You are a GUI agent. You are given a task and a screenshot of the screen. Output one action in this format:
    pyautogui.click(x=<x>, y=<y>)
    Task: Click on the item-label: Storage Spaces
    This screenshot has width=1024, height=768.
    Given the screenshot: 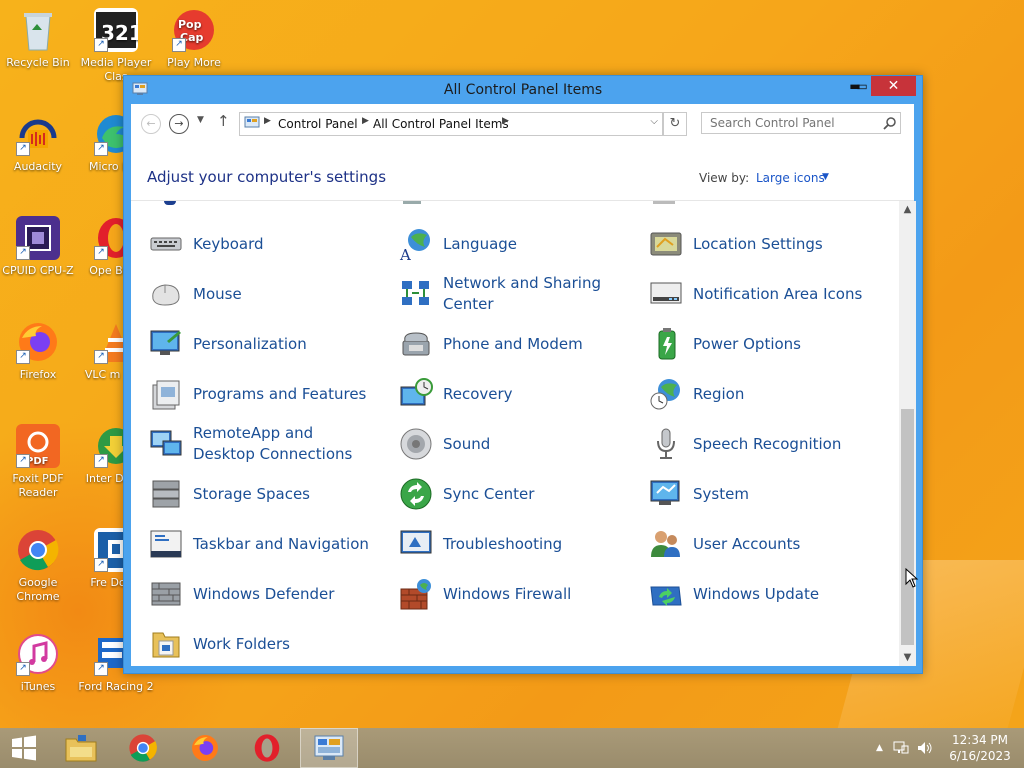 What is the action you would take?
    pyautogui.click(x=251, y=493)
    